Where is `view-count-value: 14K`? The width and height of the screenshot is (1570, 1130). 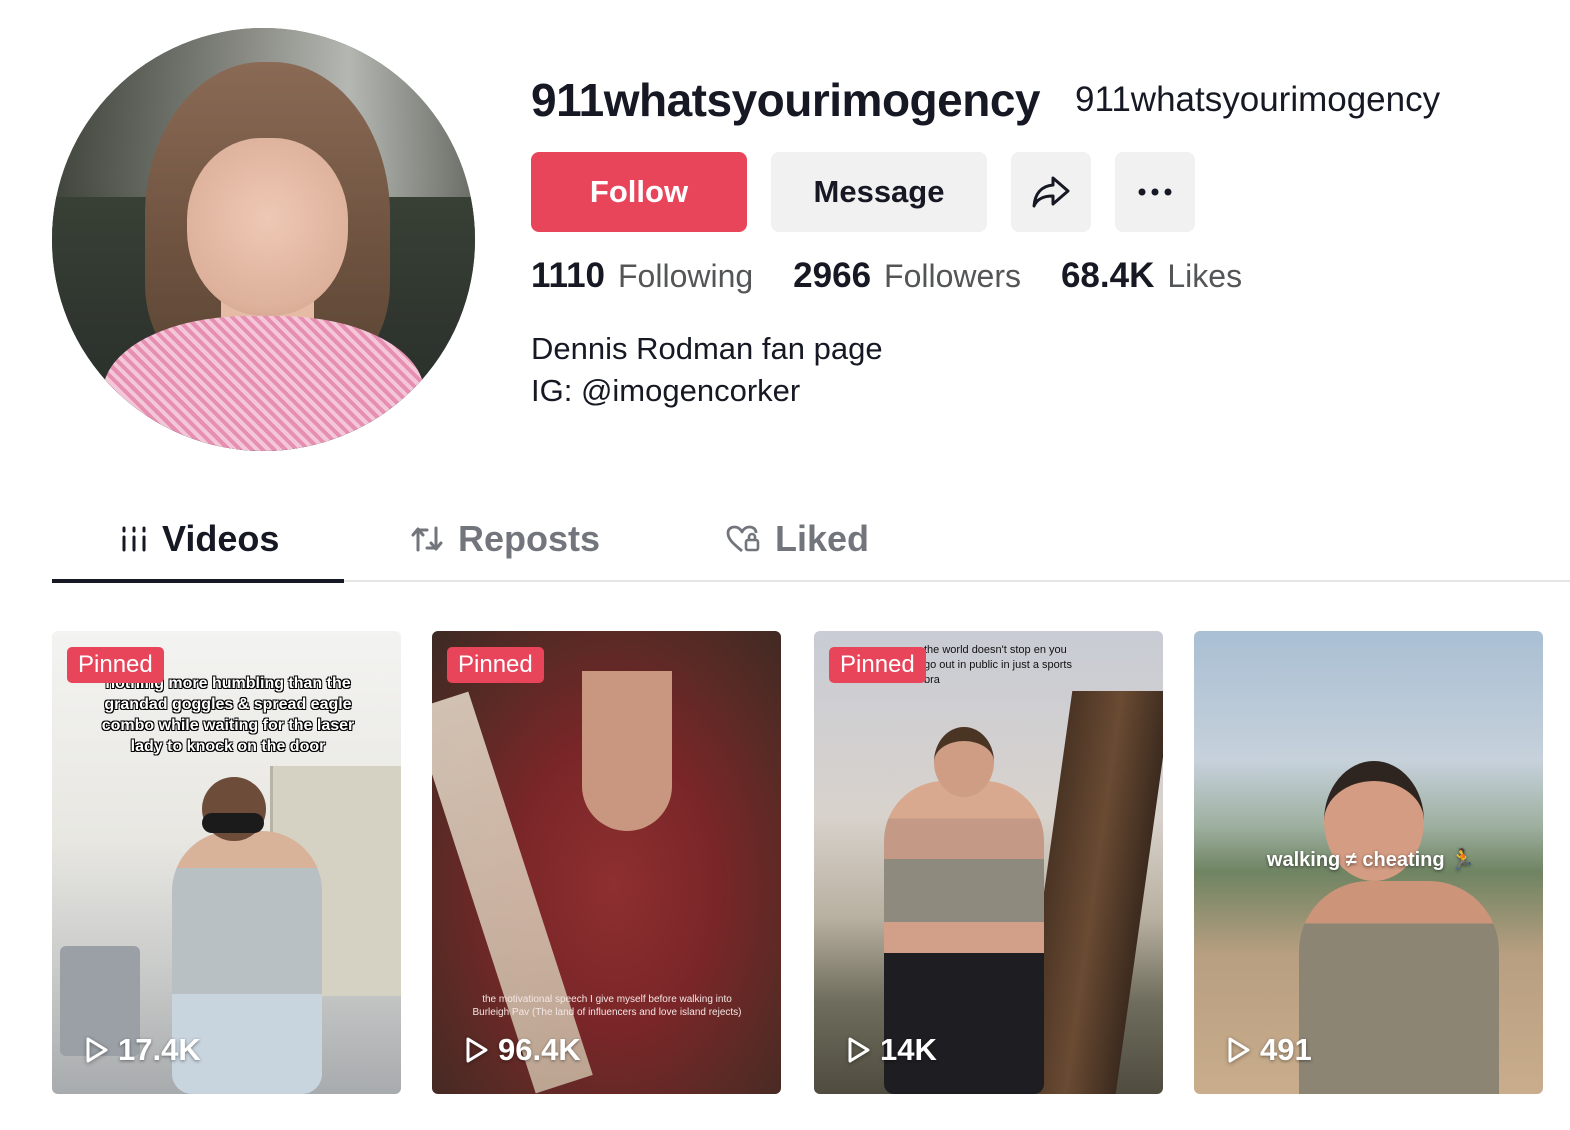
view-count-value: 14K is located at coordinates (908, 1049).